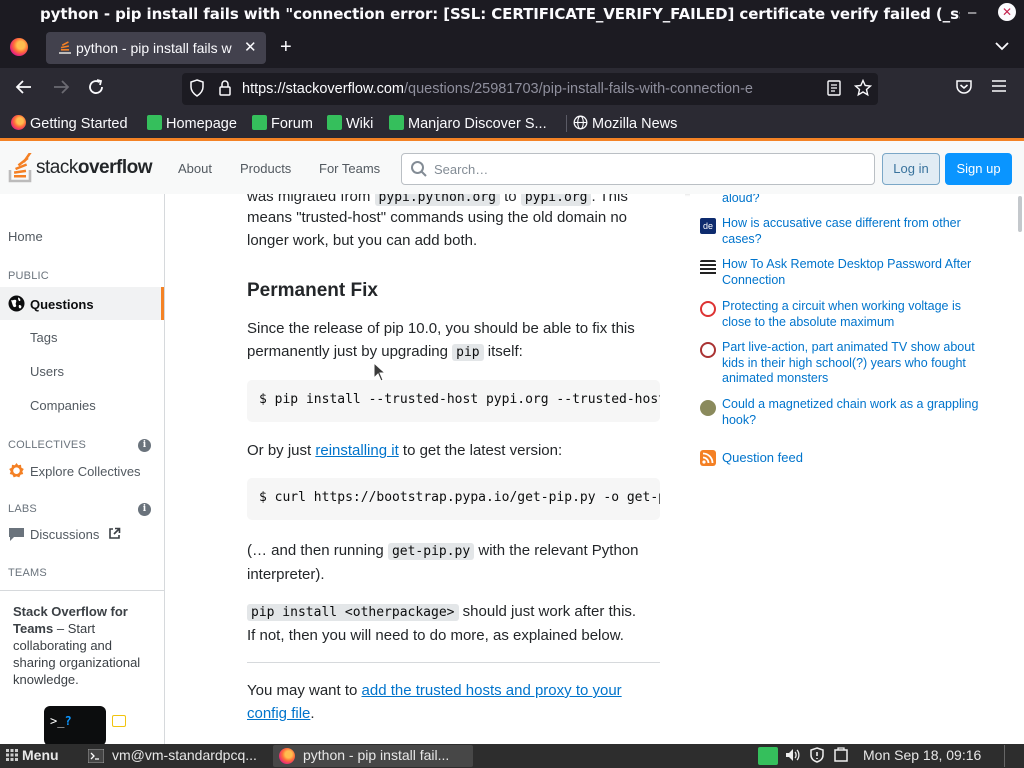 This screenshot has height=768, width=1024. I want to click on section-collectives: COLLECTIVES, so click(47, 445).